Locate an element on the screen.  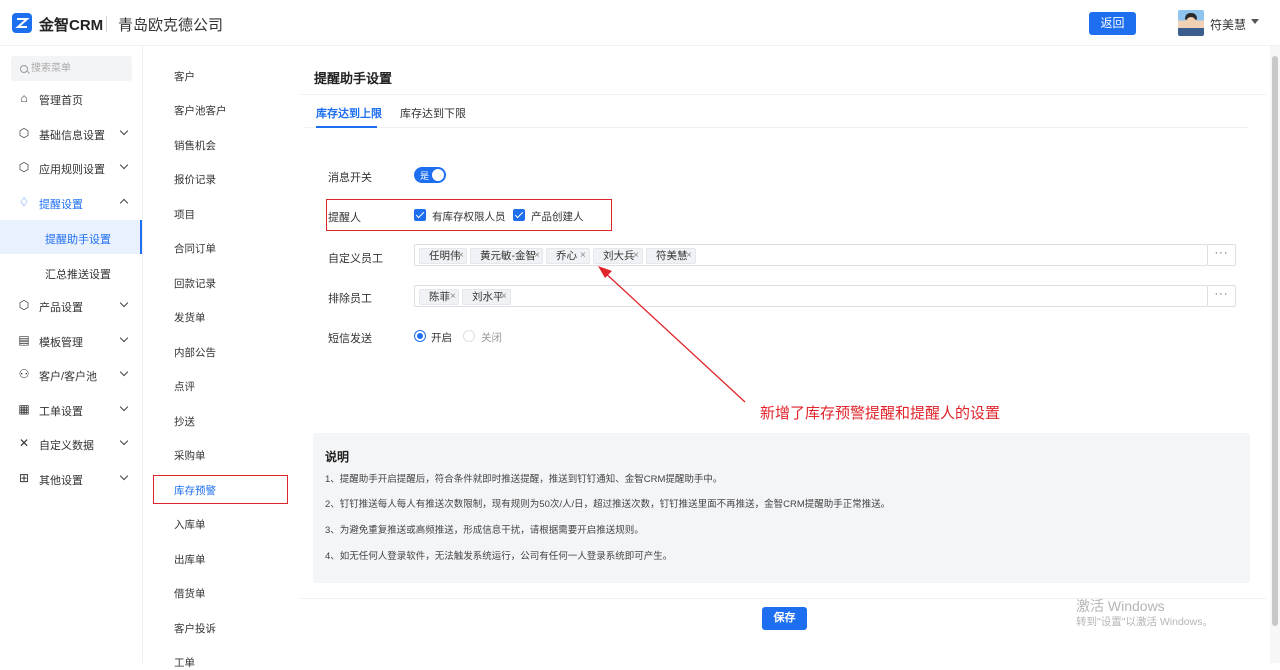
tag-text: 陈菲 is located at coordinates (439, 297).